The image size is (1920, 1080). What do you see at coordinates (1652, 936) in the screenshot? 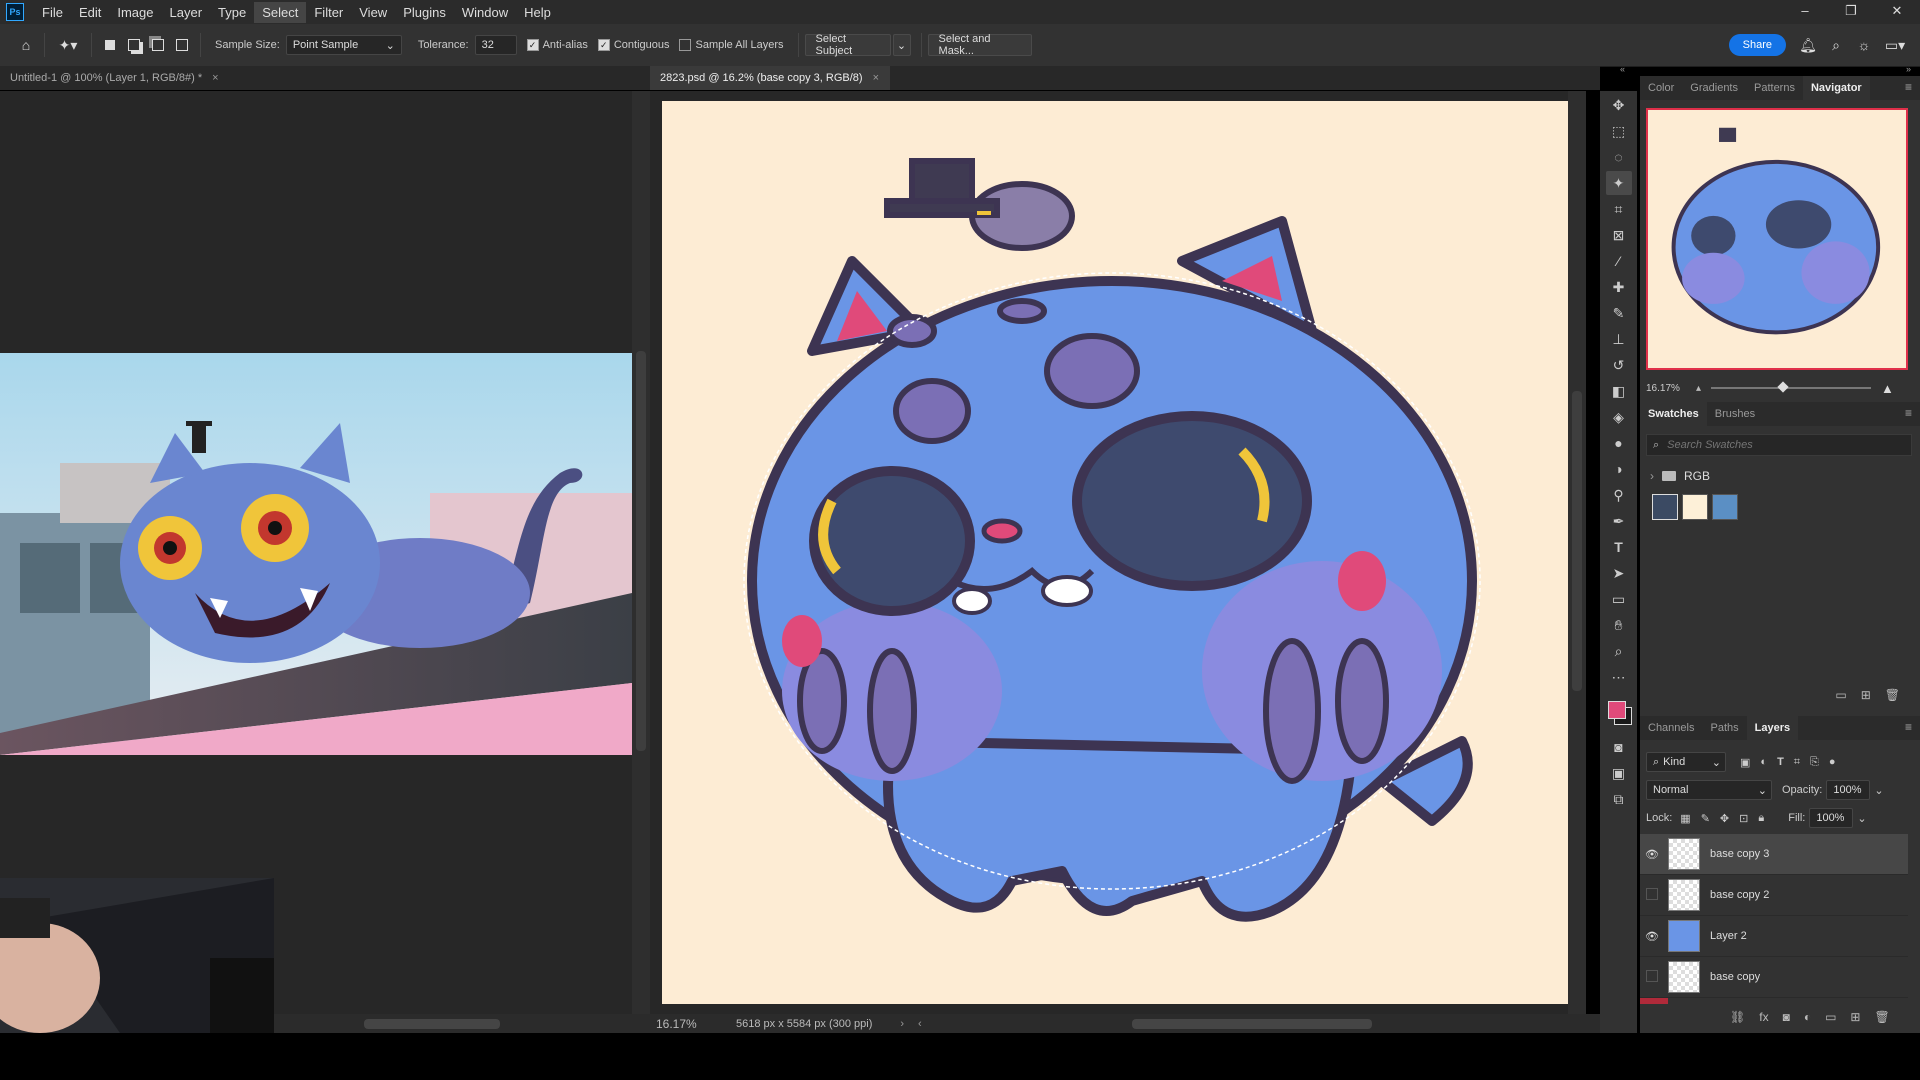
I see `visibility-eye-icon: 👁︎` at bounding box center [1652, 936].